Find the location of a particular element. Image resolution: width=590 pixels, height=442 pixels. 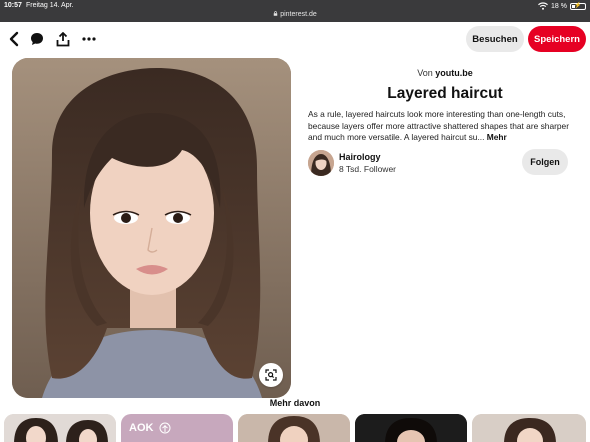

read-more-link: Mehr is located at coordinates (497, 137).